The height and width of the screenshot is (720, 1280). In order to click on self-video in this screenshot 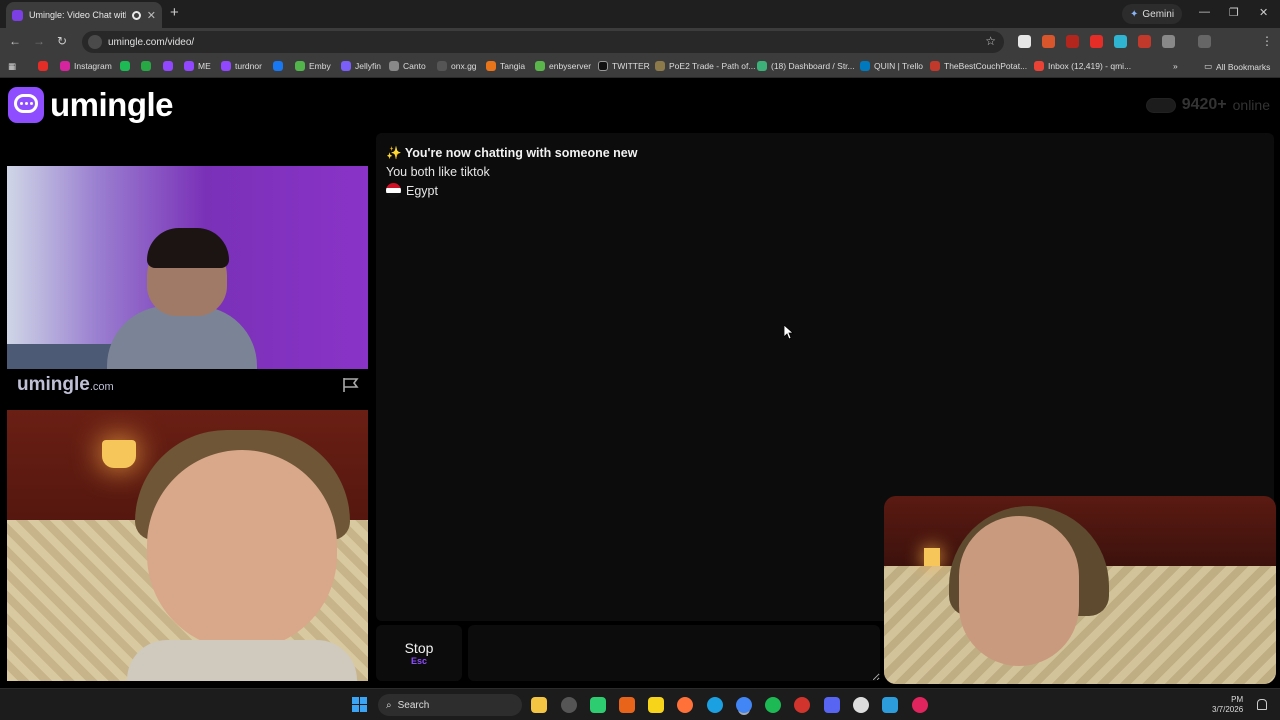, I will do `click(187, 545)`.